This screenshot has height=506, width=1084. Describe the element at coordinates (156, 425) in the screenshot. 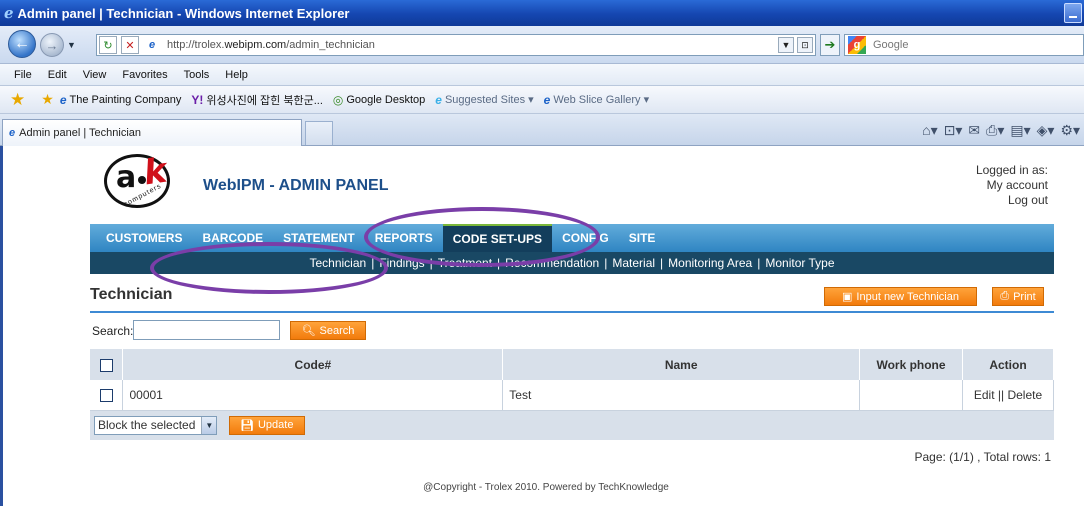

I see `bulk-action-select: Block the selected ▼` at that location.